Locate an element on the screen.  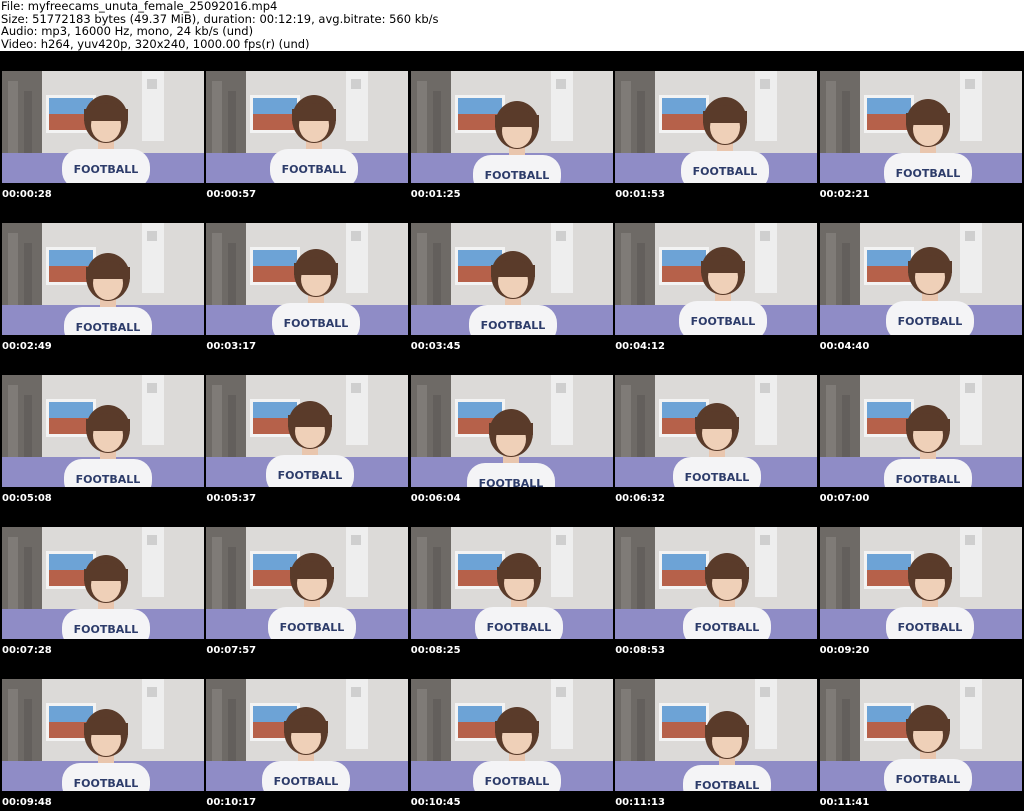
frame-cell: FOOTBALL 00:04:40 is located at coordinates (920, 279).